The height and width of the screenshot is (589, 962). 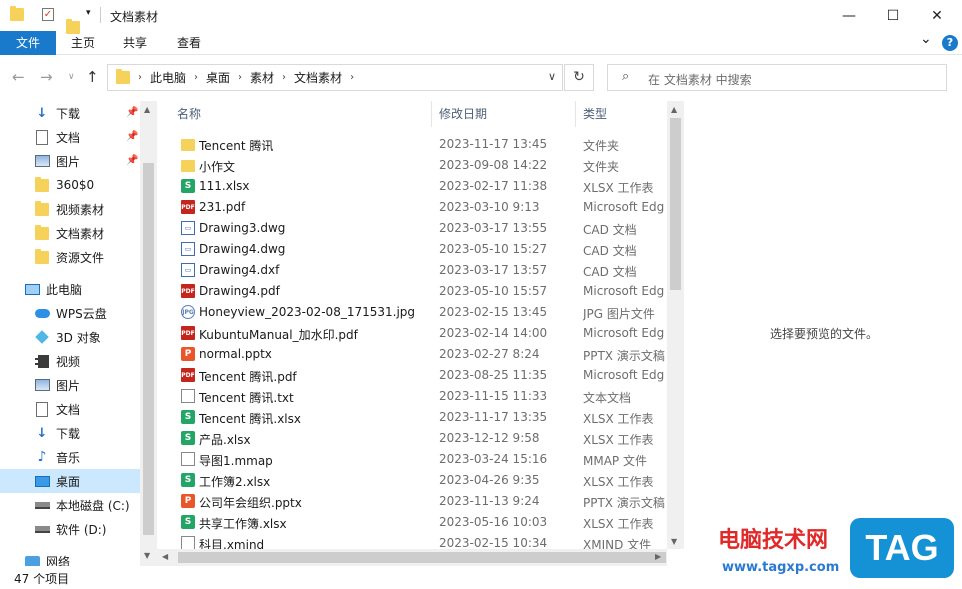 What do you see at coordinates (926, 39) in the screenshot?
I see `ribbon-expand-icon: ⌄` at bounding box center [926, 39].